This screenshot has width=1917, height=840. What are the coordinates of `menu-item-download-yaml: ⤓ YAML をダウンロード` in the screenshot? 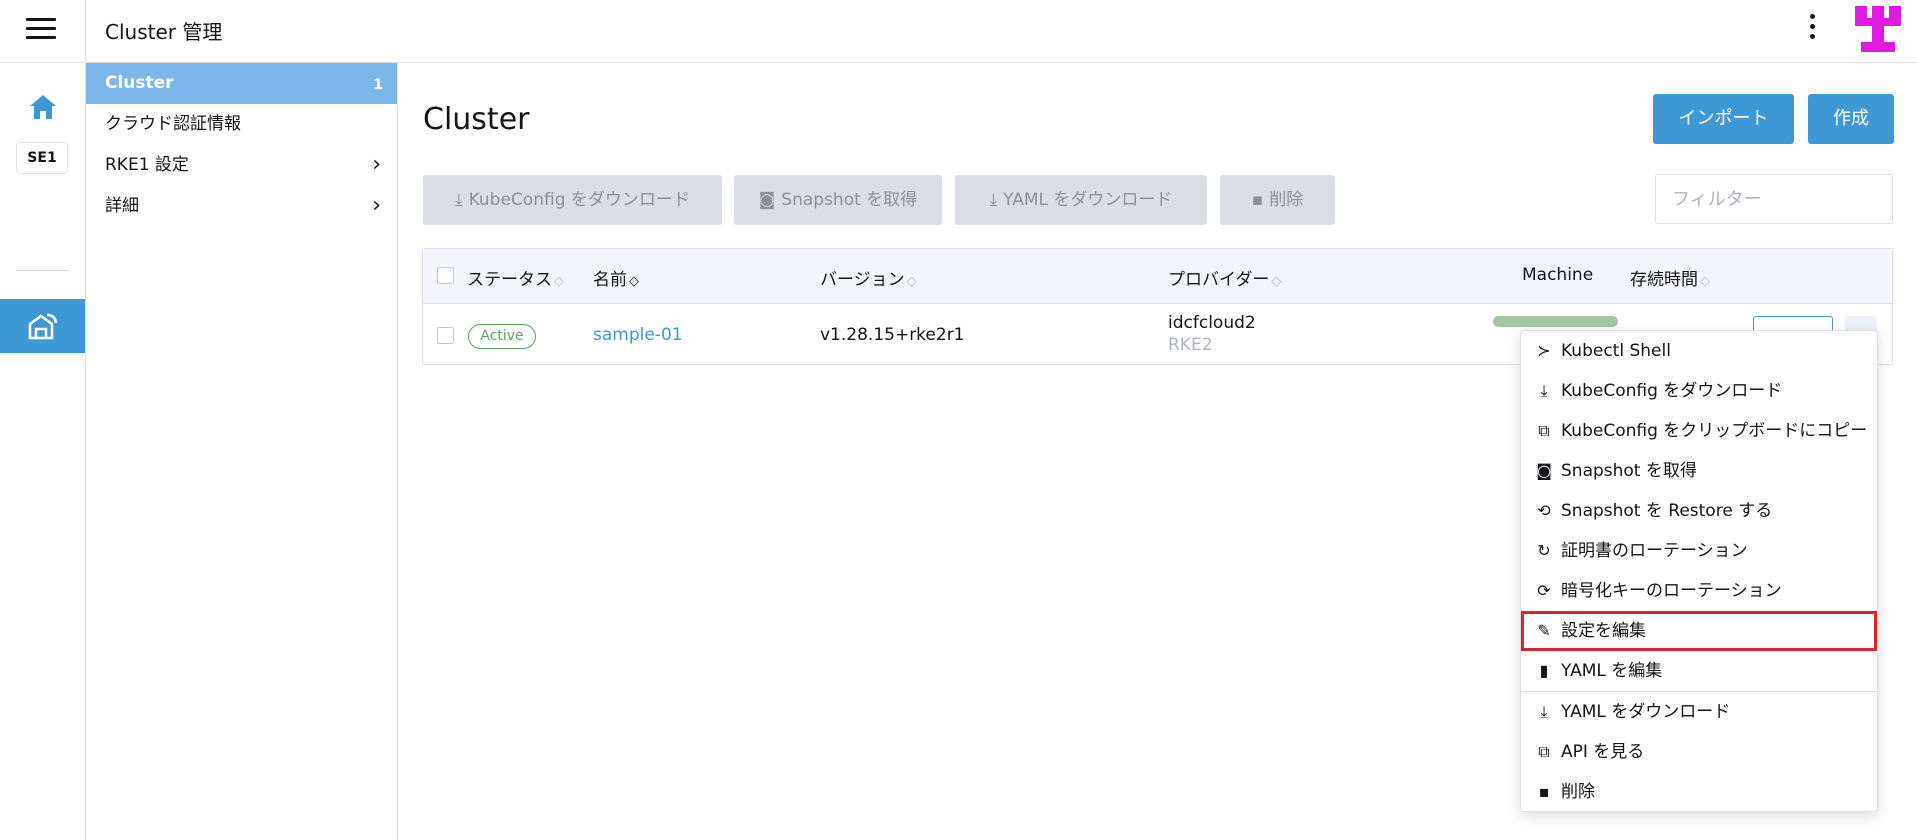 It's located at (1699, 712).